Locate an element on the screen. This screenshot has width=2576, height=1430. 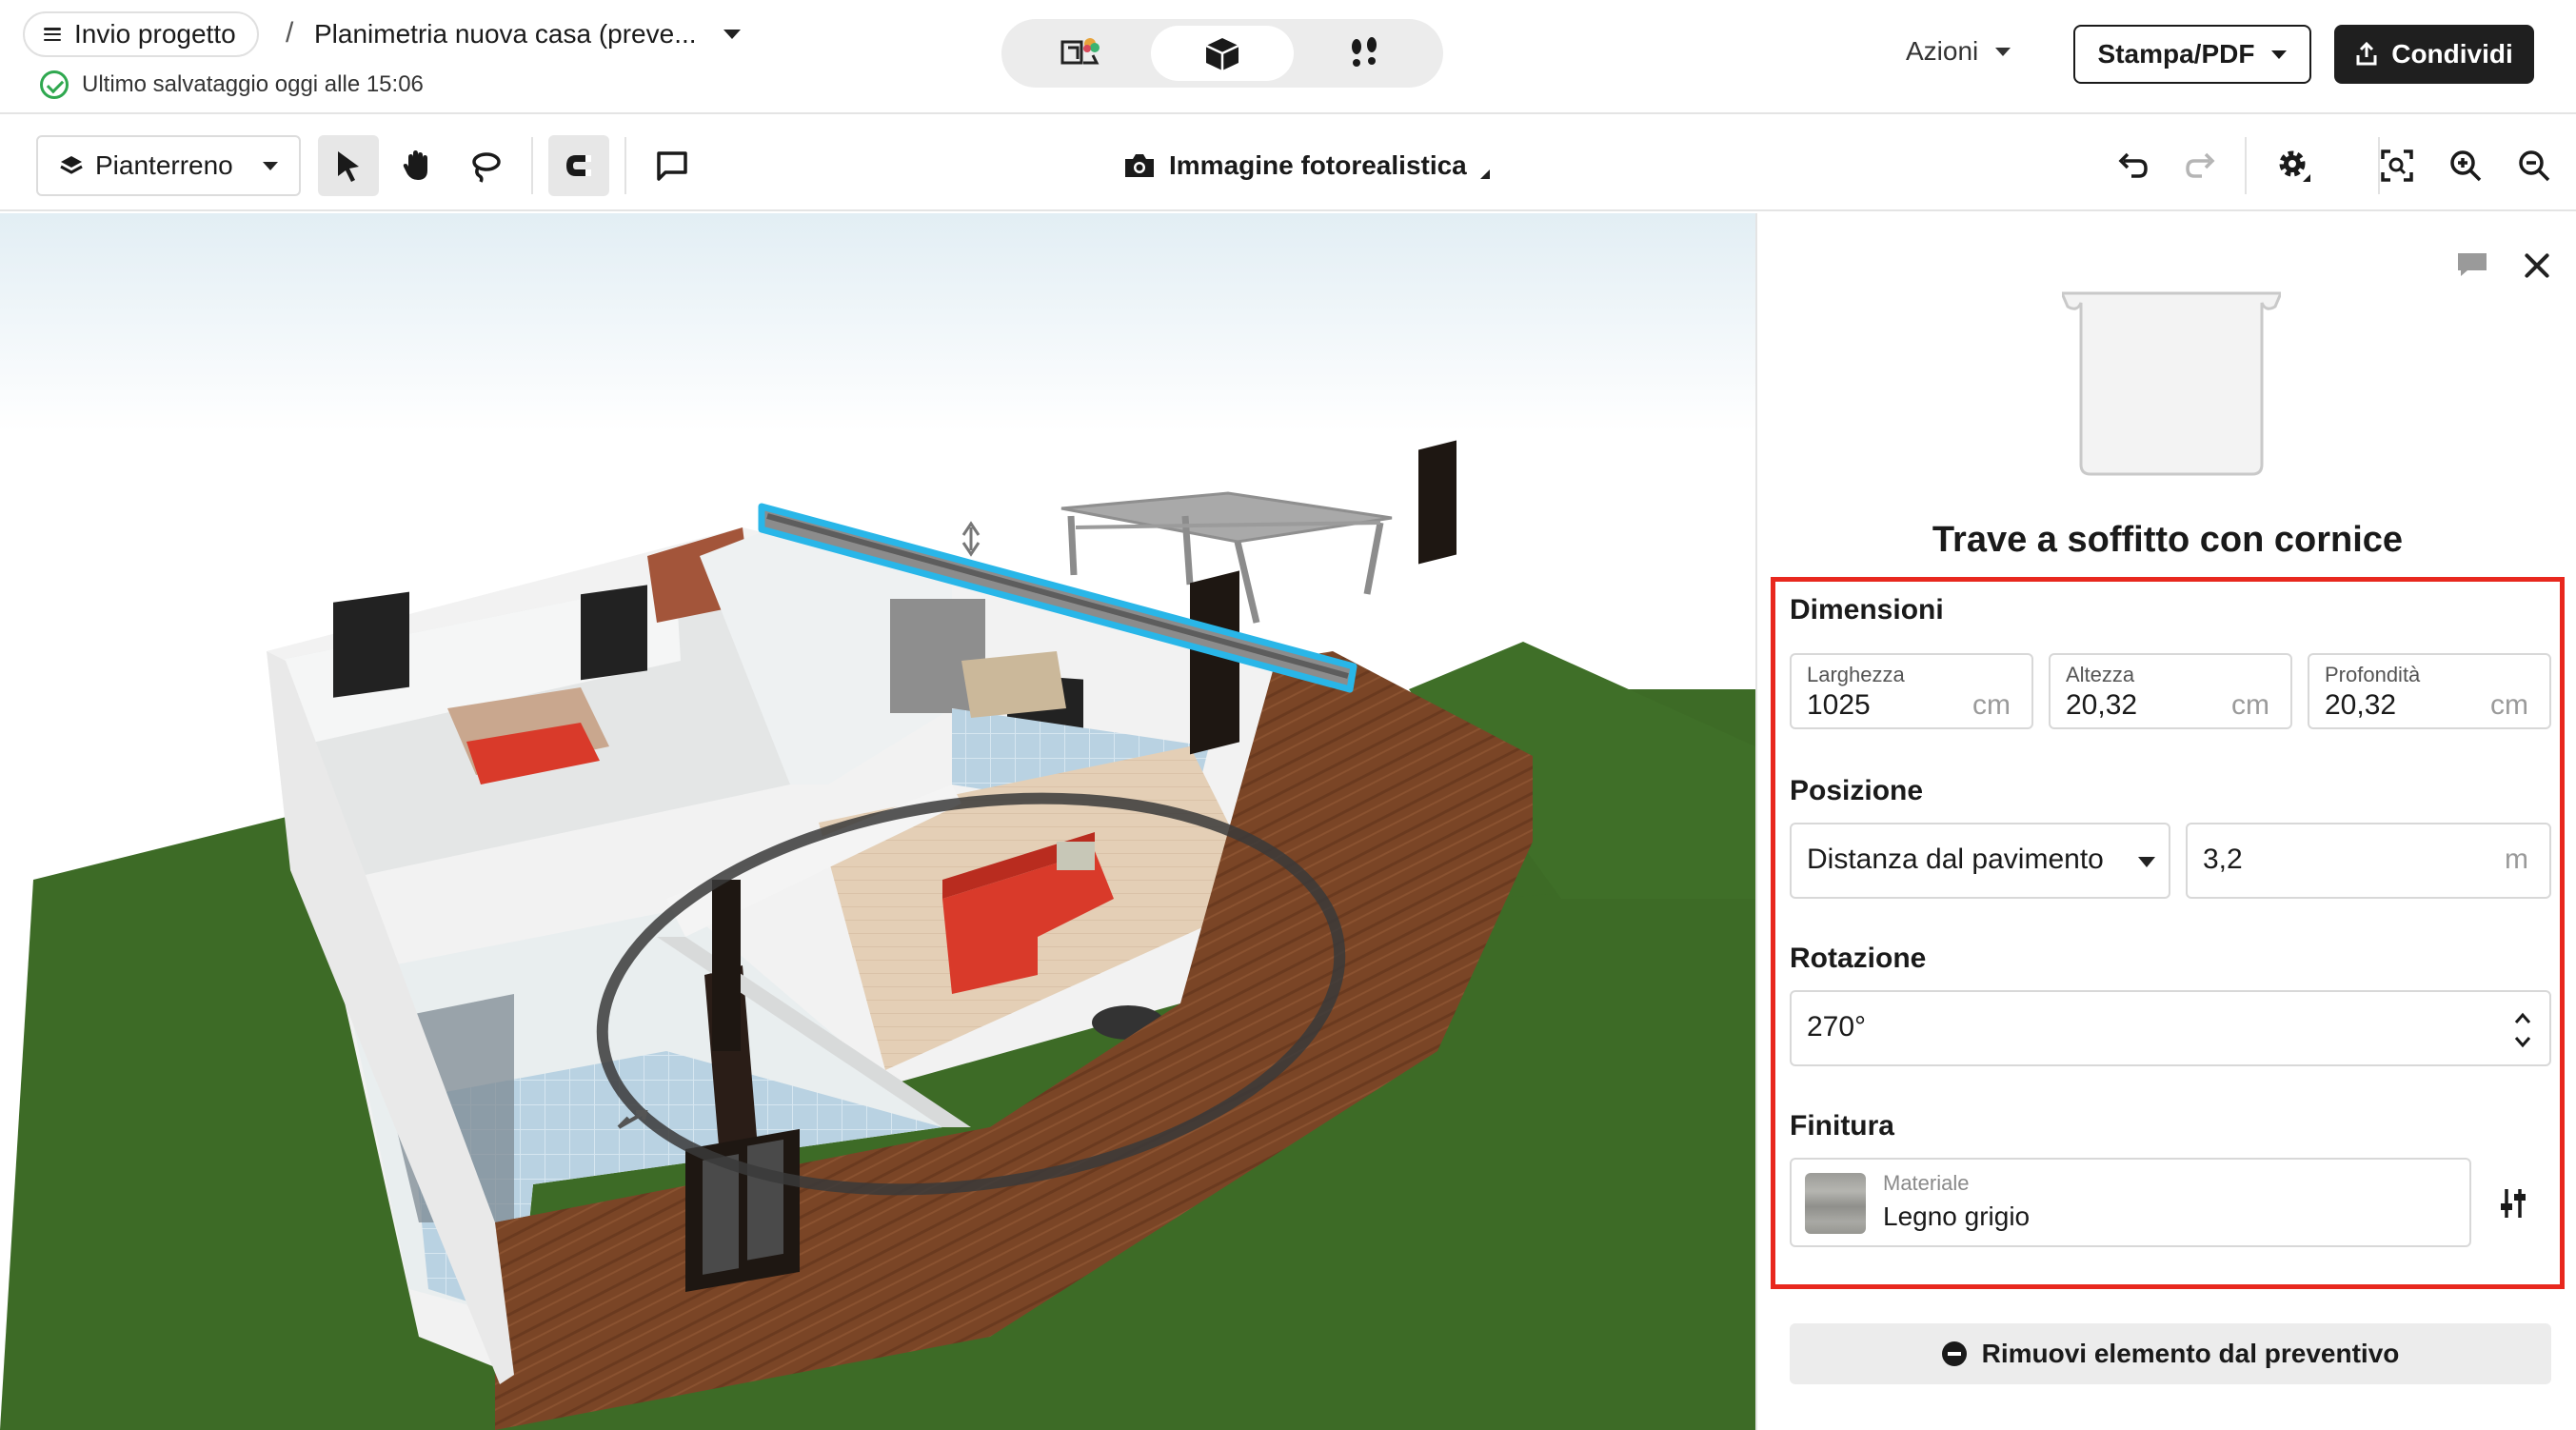
redo-button is located at coordinates (2200, 165).